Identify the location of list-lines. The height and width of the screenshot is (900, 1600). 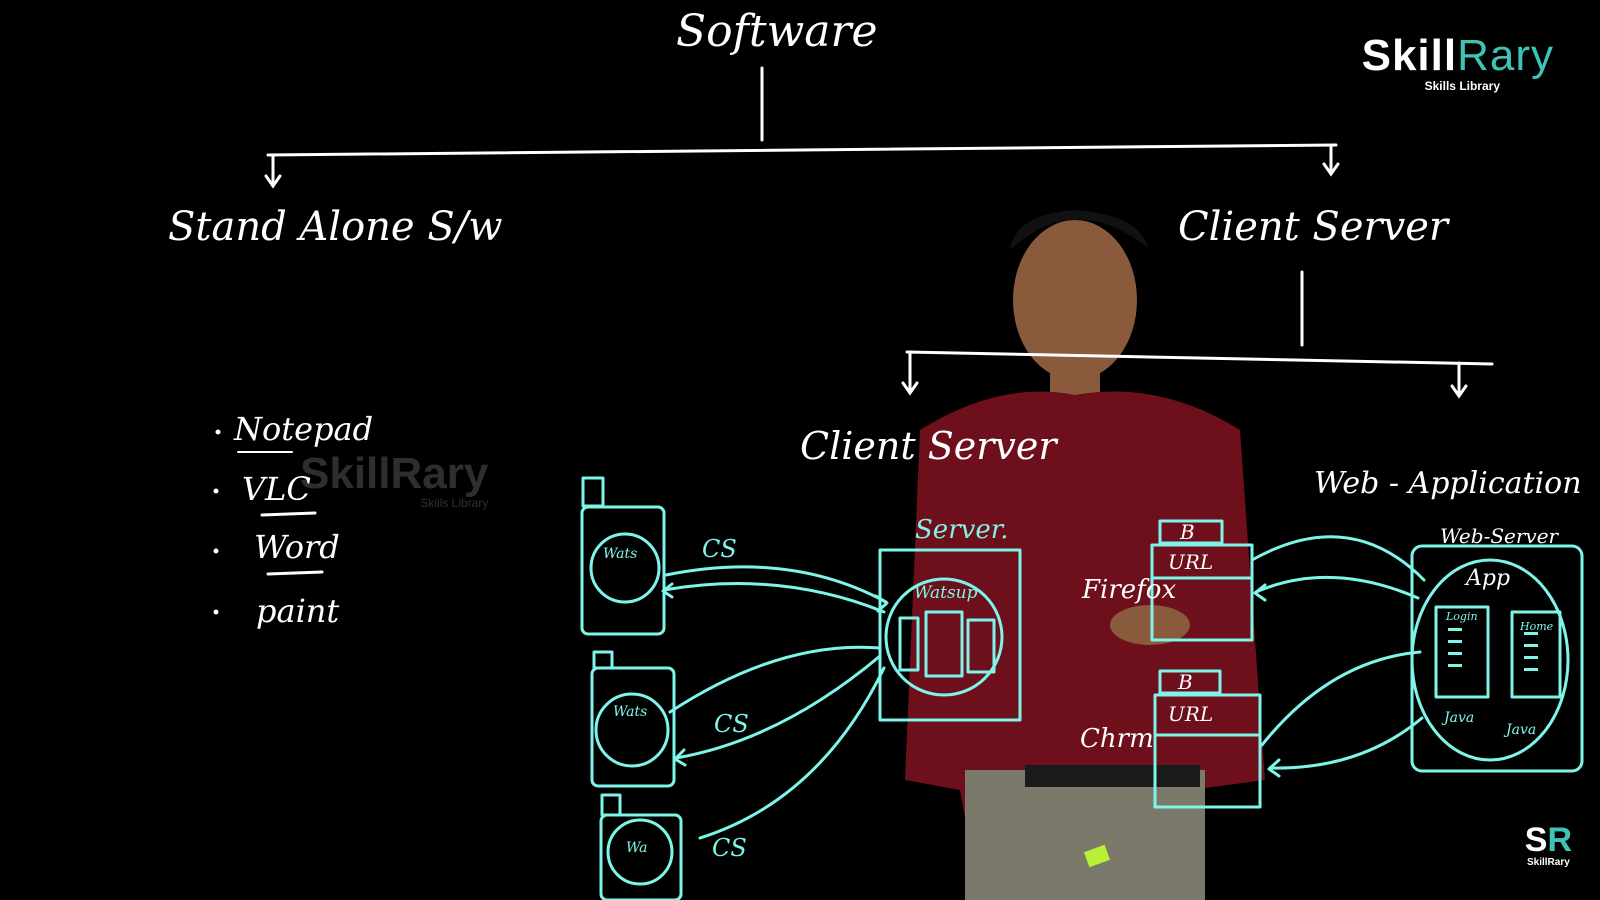
(1493, 649).